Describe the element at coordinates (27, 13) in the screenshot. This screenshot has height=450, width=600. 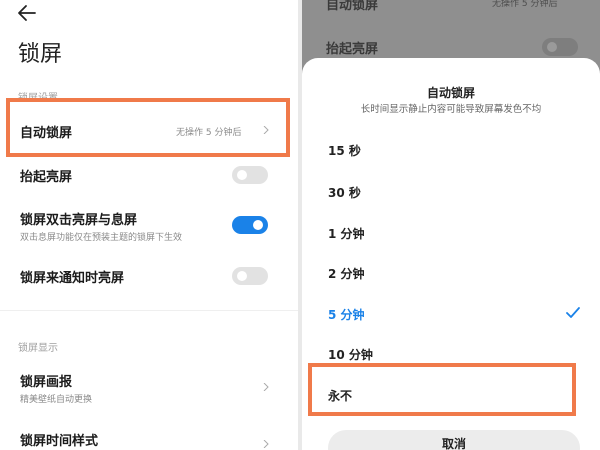
I see `arrow-left-icon` at that location.